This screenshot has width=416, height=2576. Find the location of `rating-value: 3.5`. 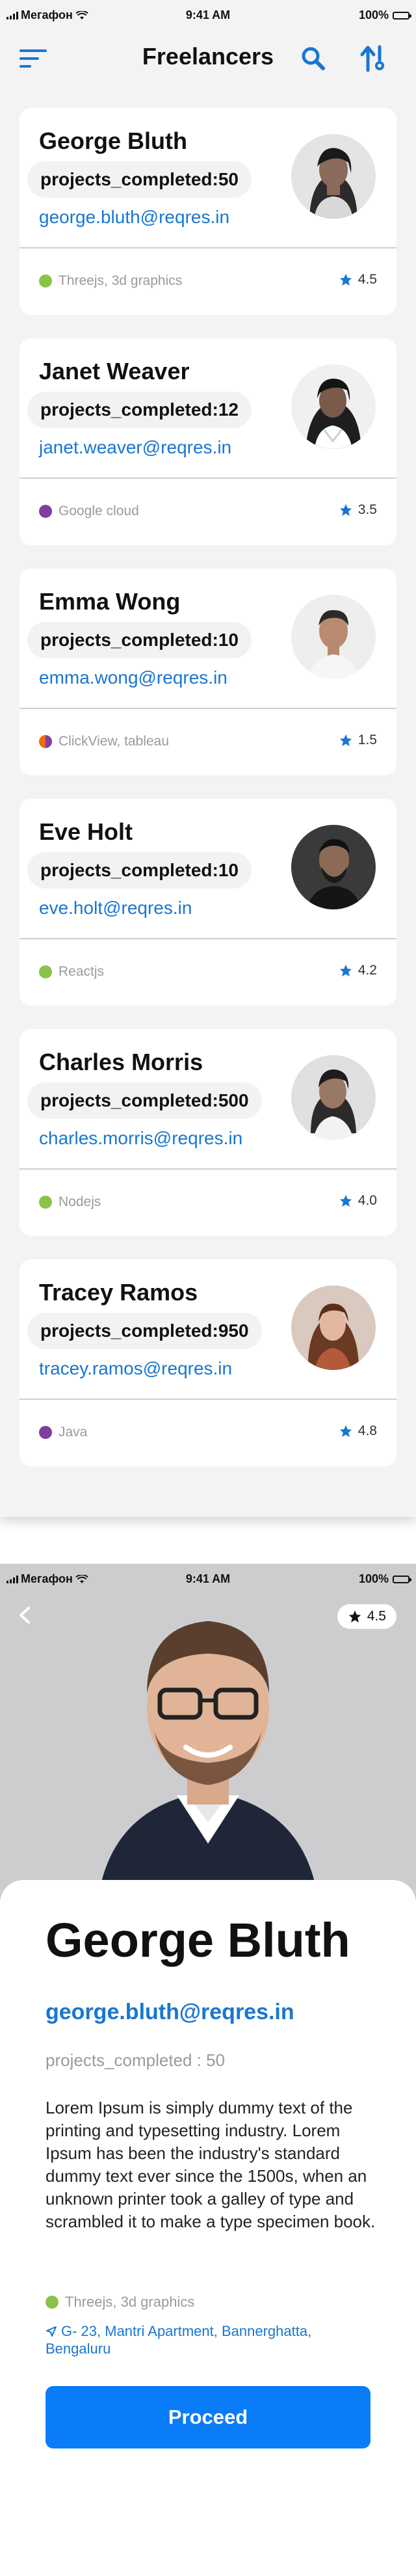

rating-value: 3.5 is located at coordinates (368, 510).